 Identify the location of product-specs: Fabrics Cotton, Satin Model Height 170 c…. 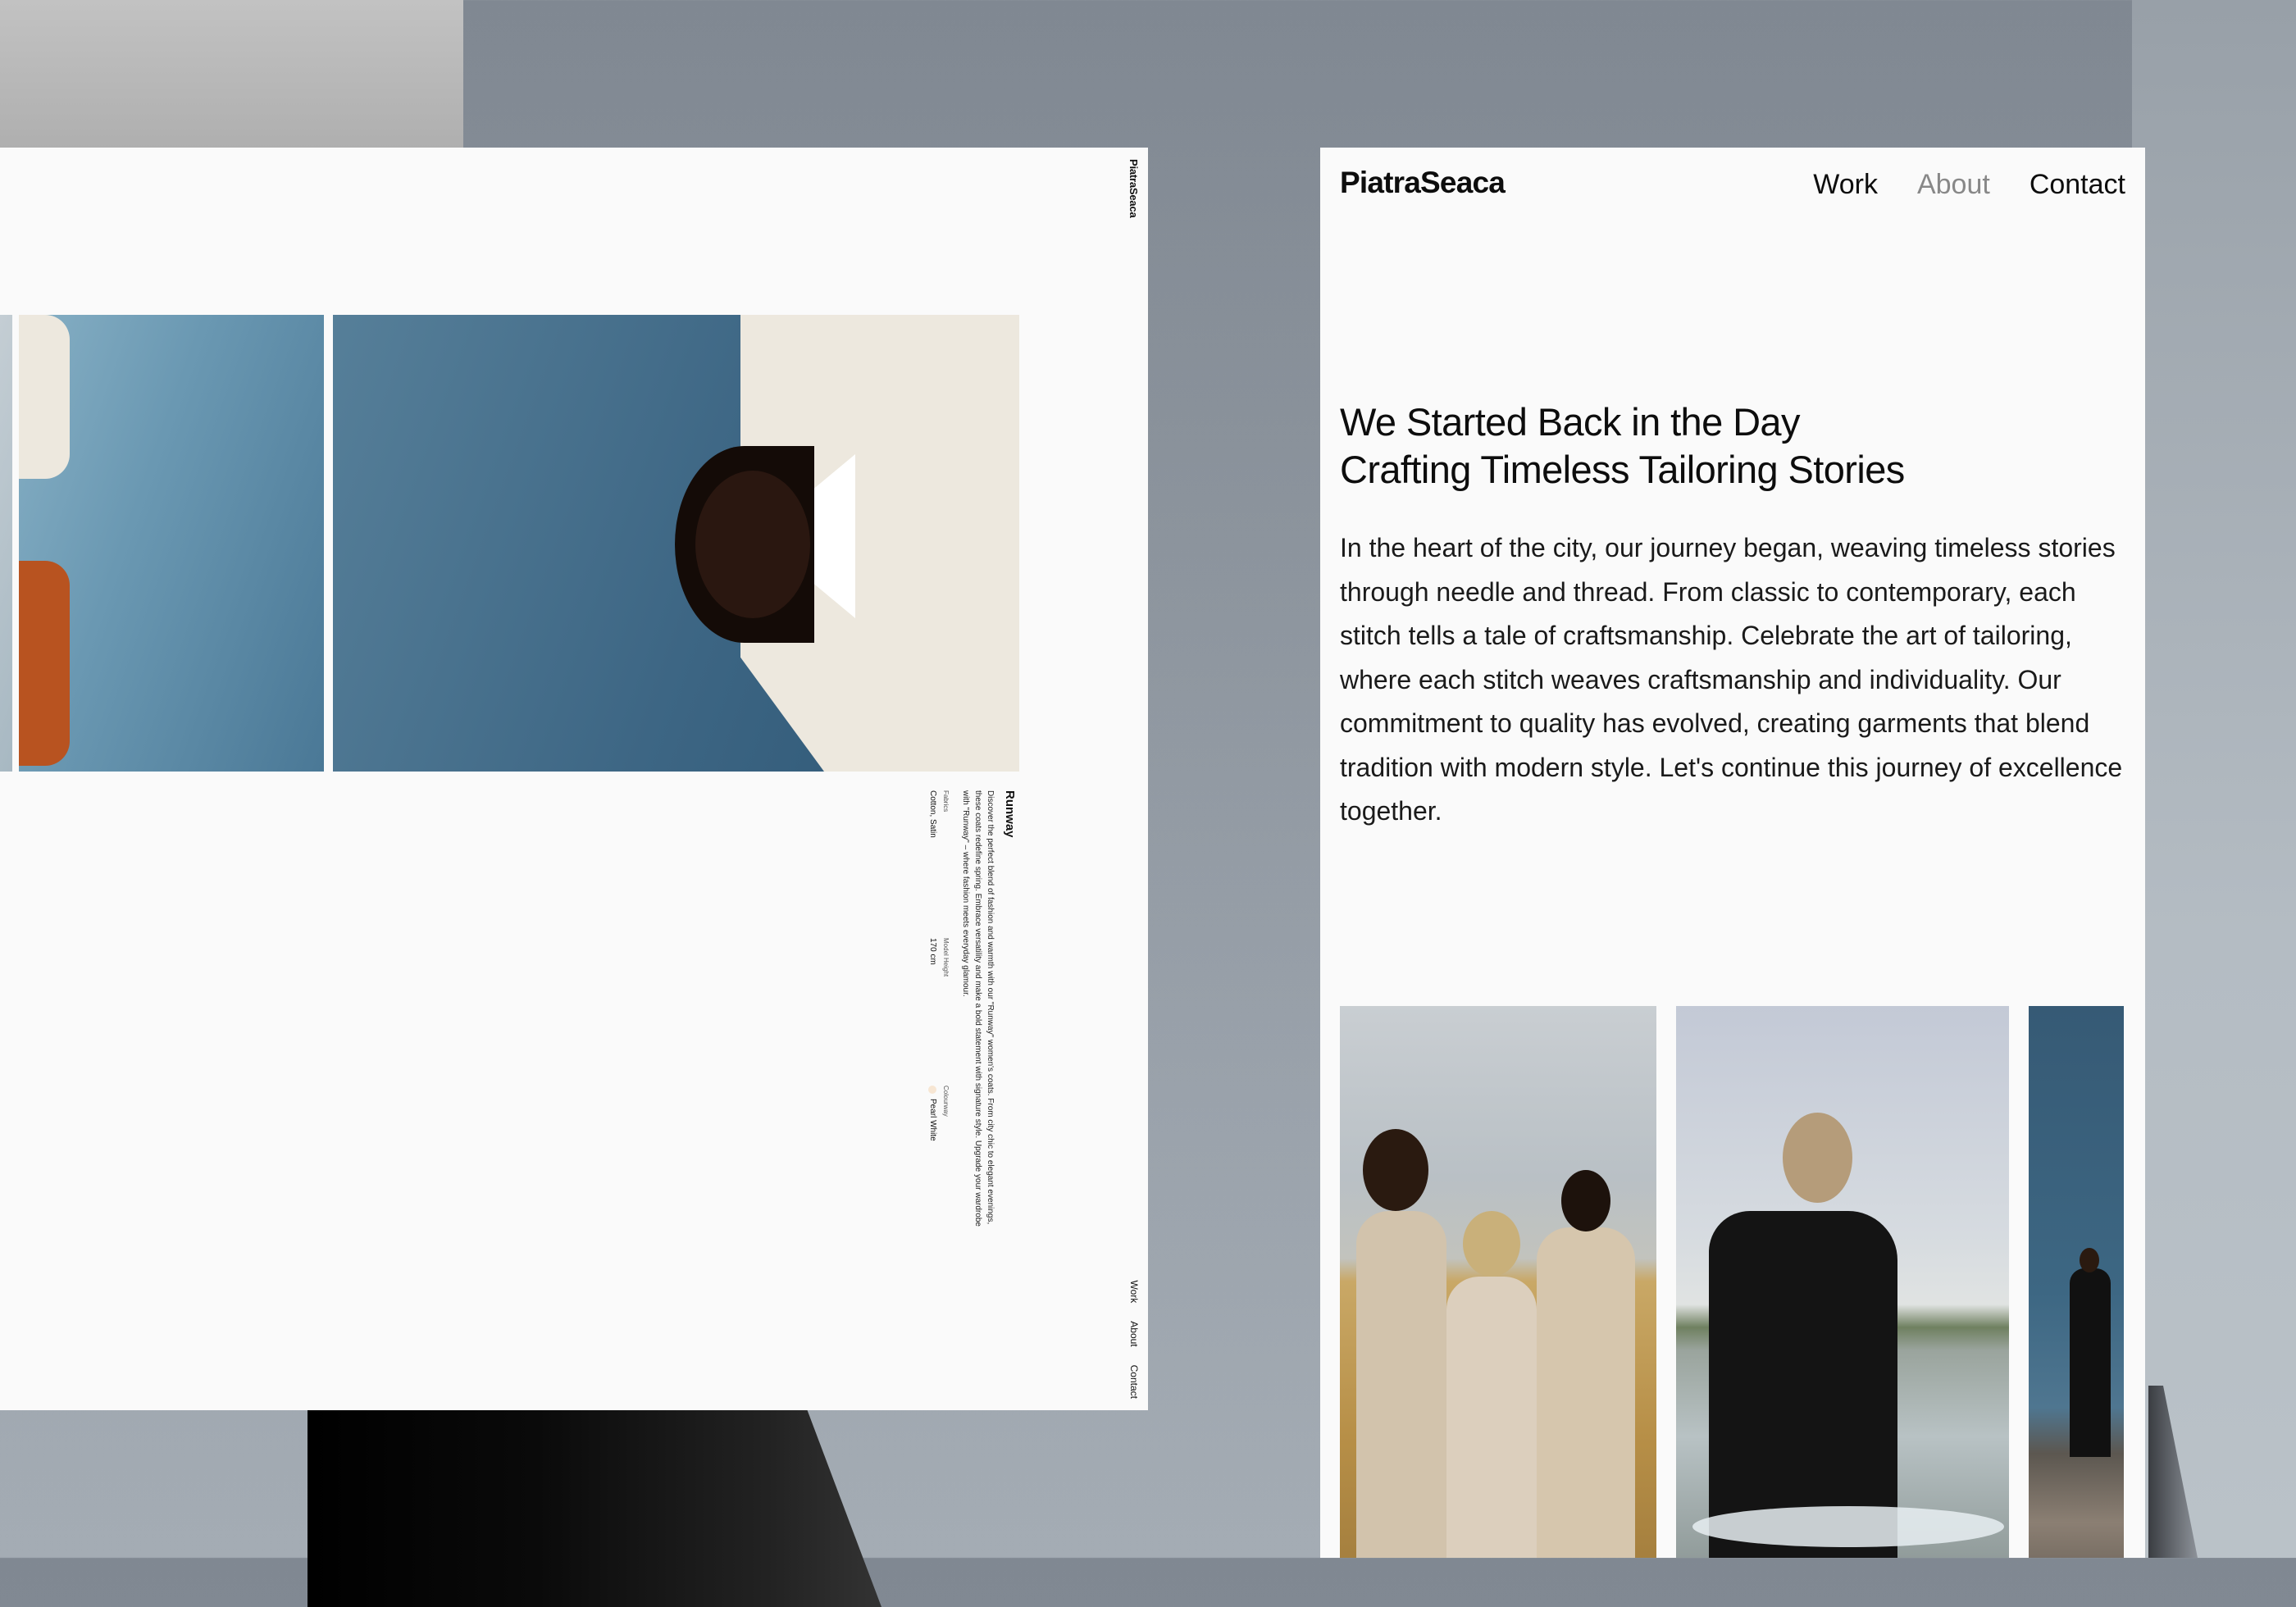
(939, 1011).